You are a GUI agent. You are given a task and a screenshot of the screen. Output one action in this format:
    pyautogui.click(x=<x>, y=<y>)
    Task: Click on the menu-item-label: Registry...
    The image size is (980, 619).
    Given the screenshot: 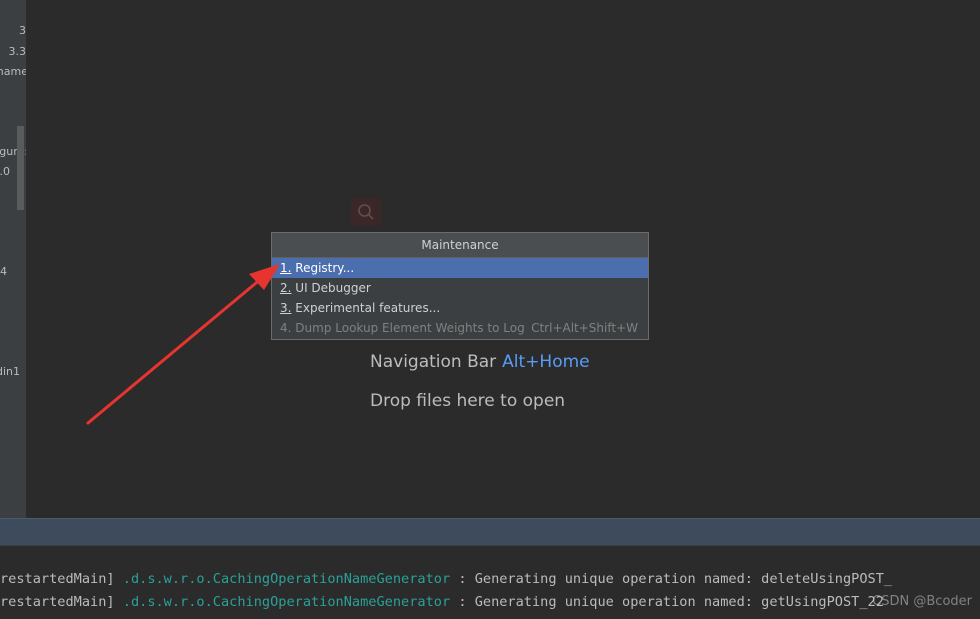 What is the action you would take?
    pyautogui.click(x=325, y=268)
    